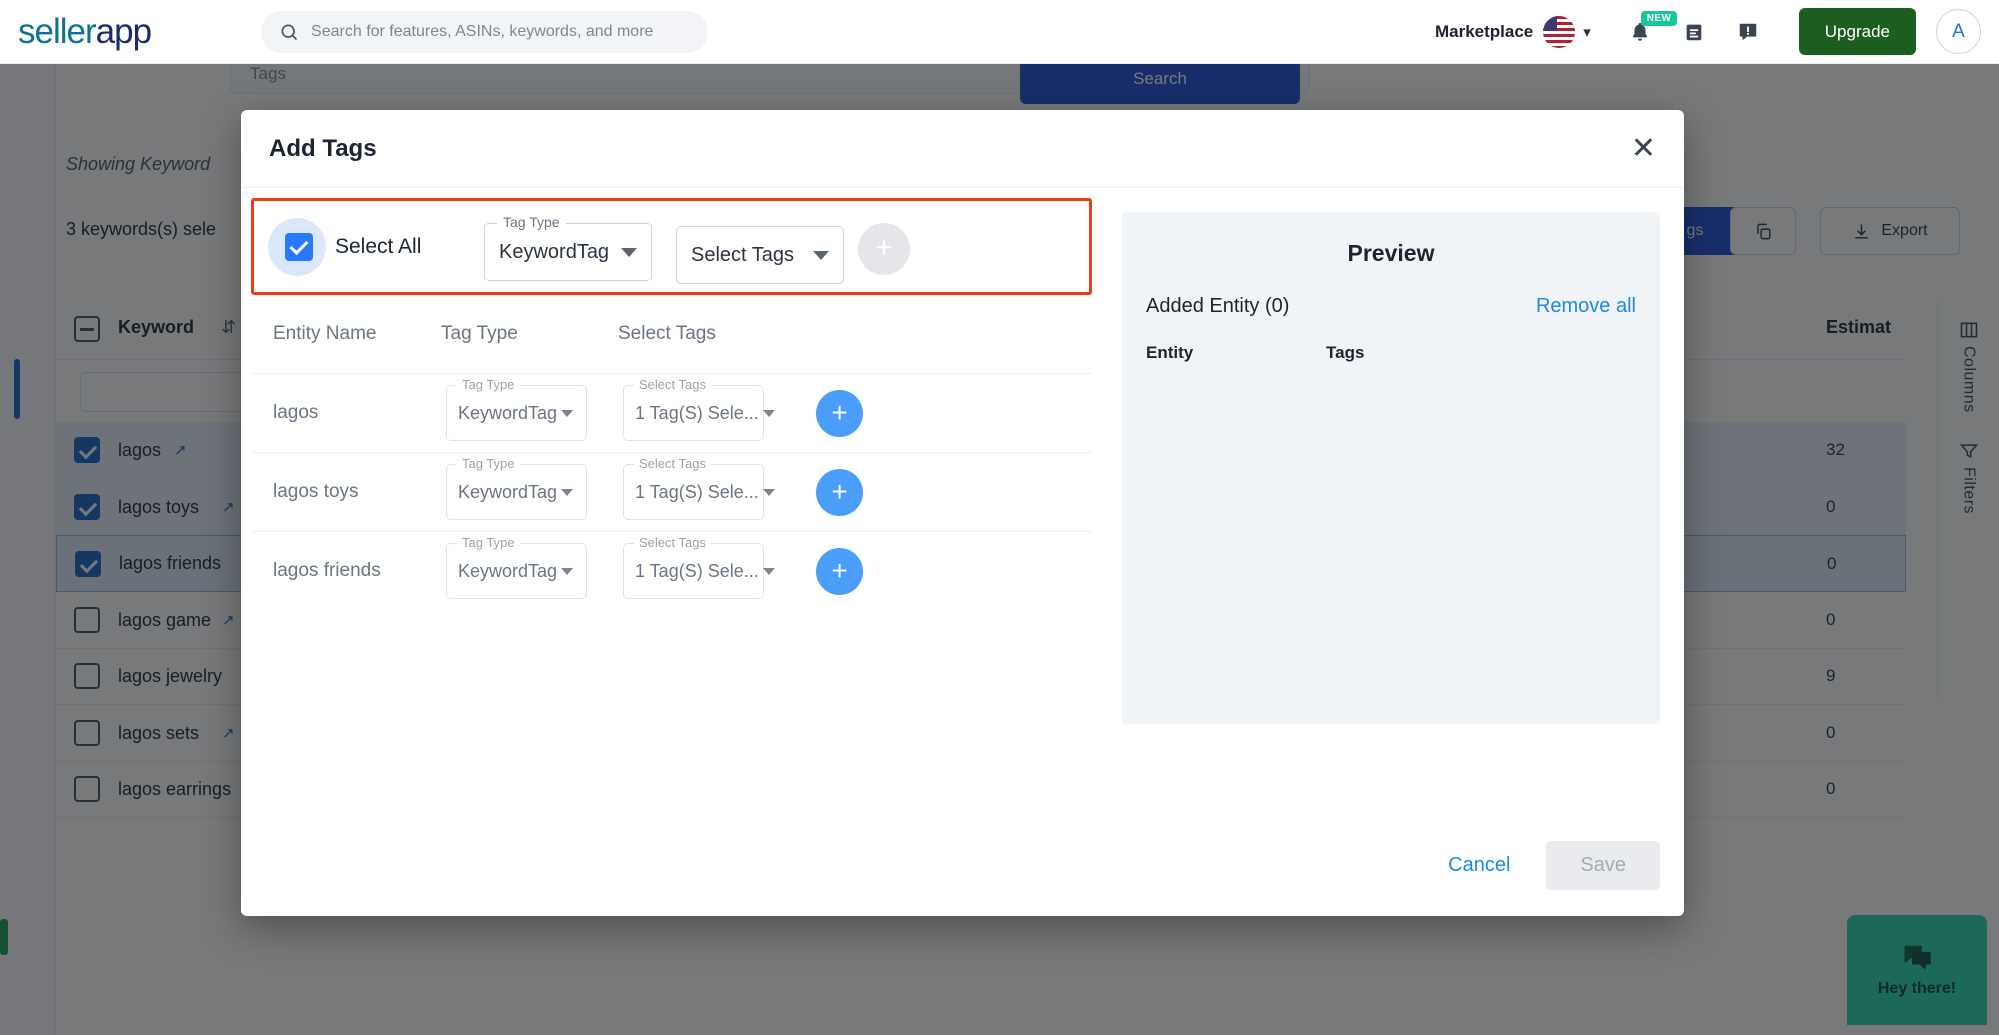 The height and width of the screenshot is (1035, 1999). I want to click on calendar-icon, so click(1694, 32).